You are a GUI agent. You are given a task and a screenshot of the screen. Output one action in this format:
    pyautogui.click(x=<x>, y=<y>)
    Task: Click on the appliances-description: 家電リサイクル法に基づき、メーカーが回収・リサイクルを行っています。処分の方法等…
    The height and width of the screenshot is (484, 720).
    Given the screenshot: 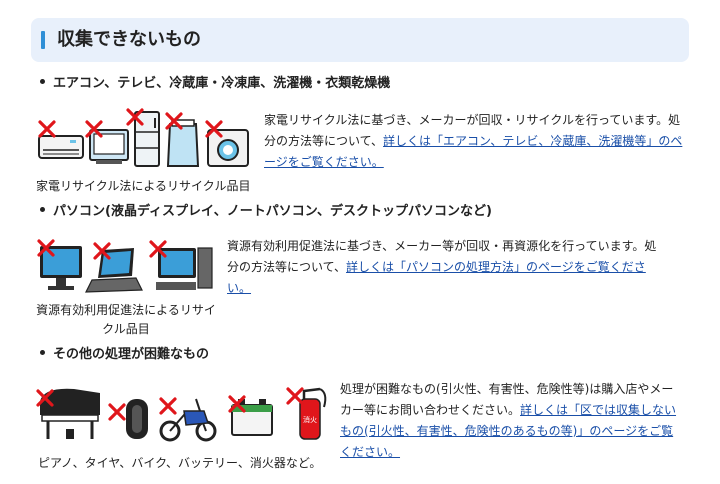 What is the action you would take?
    pyautogui.click(x=474, y=141)
    